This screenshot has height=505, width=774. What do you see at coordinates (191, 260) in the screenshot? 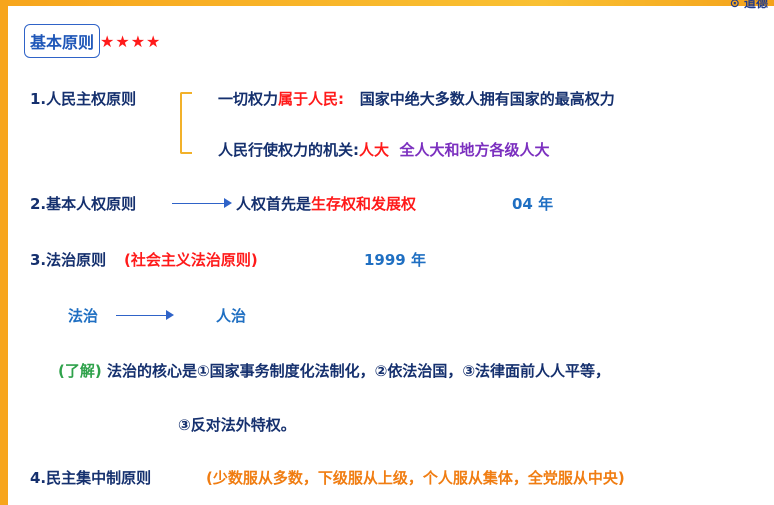
I see `principle-3-paren: (社会主义法治原则)` at bounding box center [191, 260].